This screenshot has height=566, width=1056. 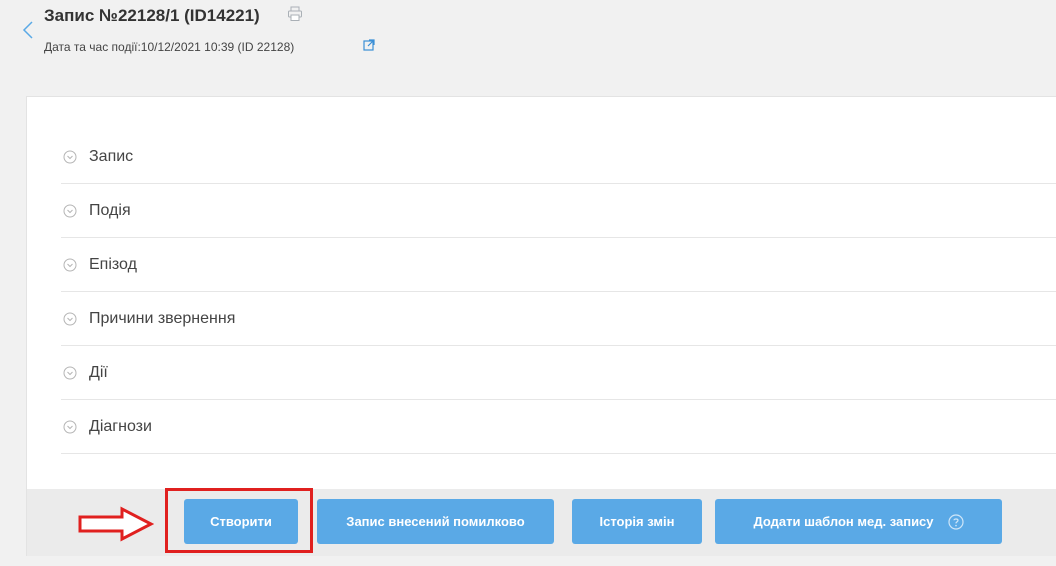 What do you see at coordinates (111, 156) in the screenshot?
I see `section-label: Запис` at bounding box center [111, 156].